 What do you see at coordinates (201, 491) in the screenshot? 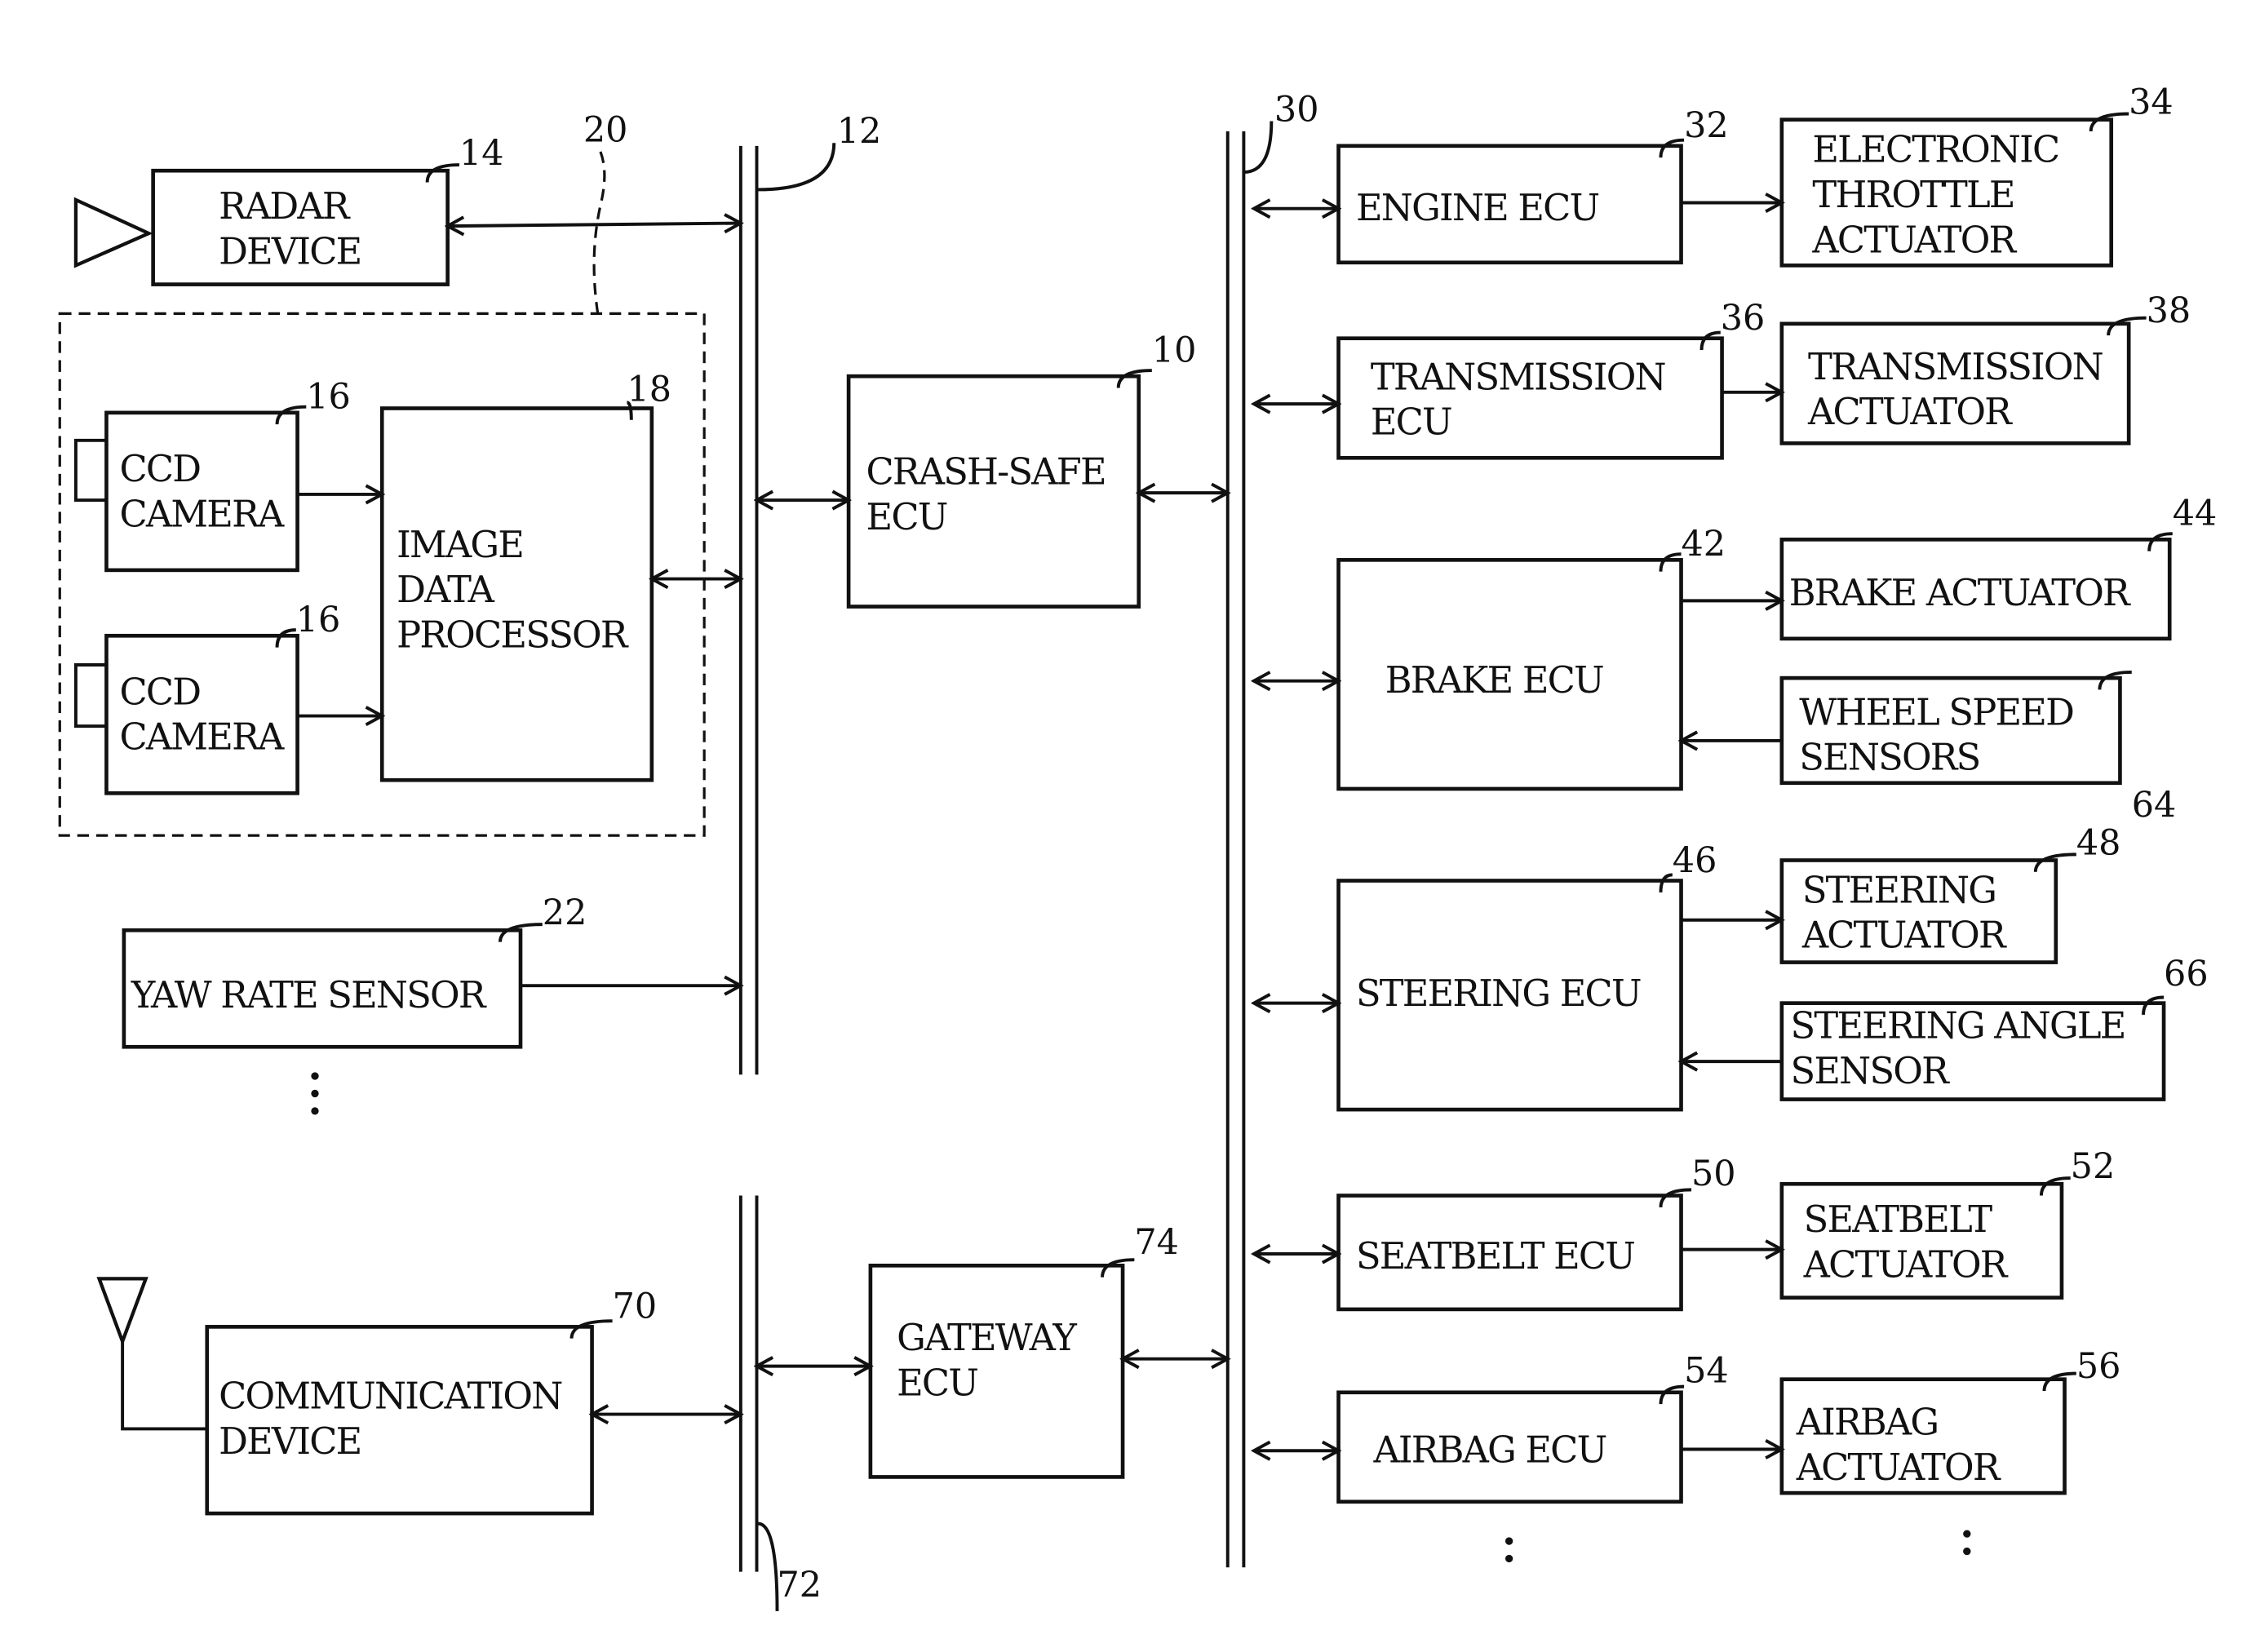
I see `cam1-block` at bounding box center [201, 491].